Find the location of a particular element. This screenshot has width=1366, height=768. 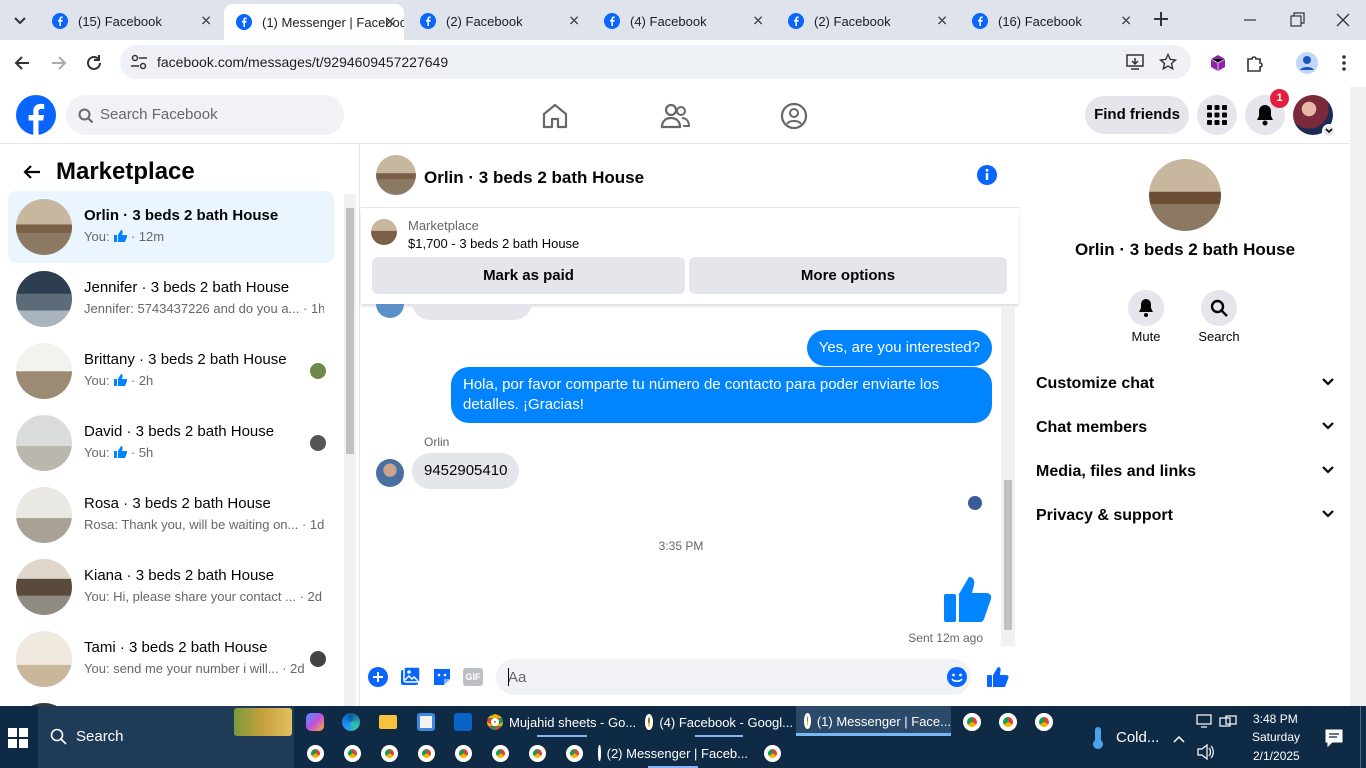

find-friends-button: Find friends is located at coordinates (1137, 115).